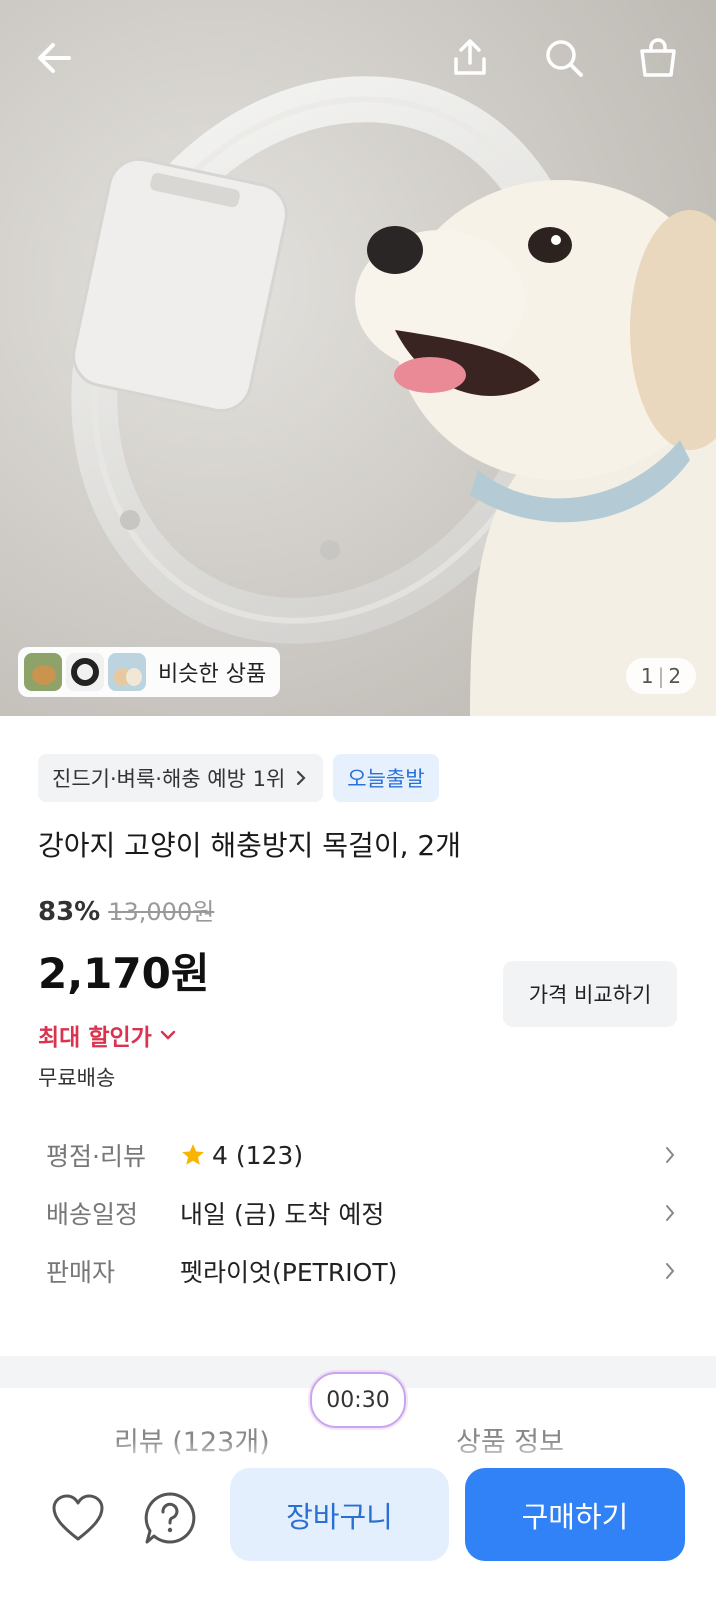 The height and width of the screenshot is (1600, 716). I want to click on detail-row-seller: 판매자 펫라이엇(PETRIOT), so click(361, 1271).